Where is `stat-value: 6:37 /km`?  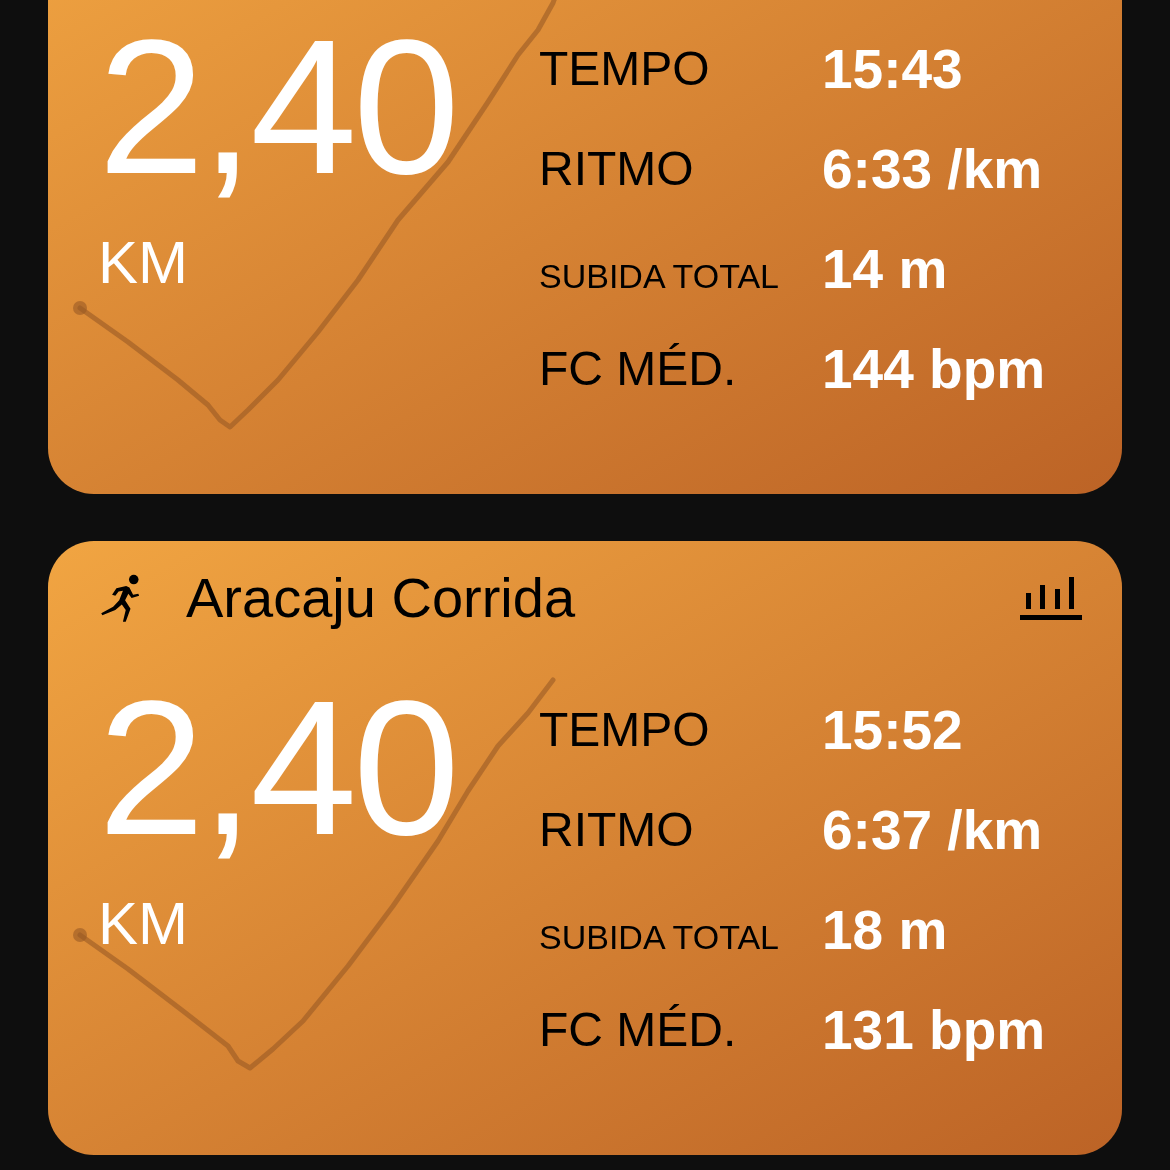
stat-value: 6:37 /km is located at coordinates (932, 830).